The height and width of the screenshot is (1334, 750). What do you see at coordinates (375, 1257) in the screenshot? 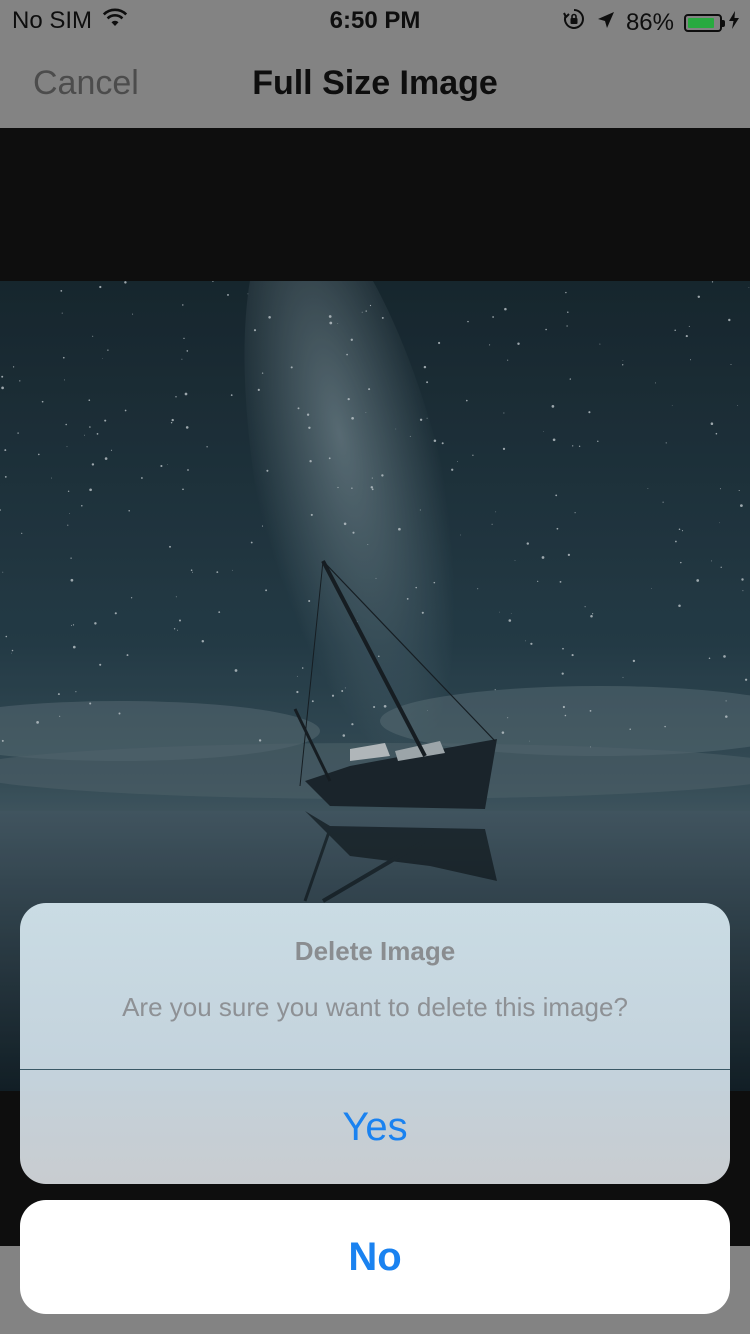
I see `no-button: No` at bounding box center [375, 1257].